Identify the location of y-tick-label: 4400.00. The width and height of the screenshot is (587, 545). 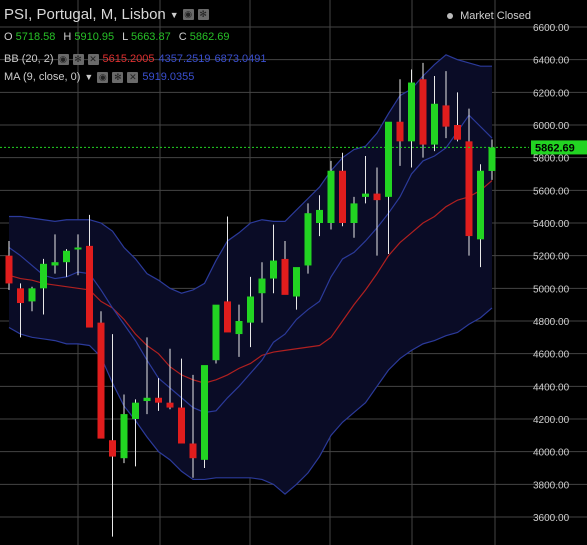
(551, 387).